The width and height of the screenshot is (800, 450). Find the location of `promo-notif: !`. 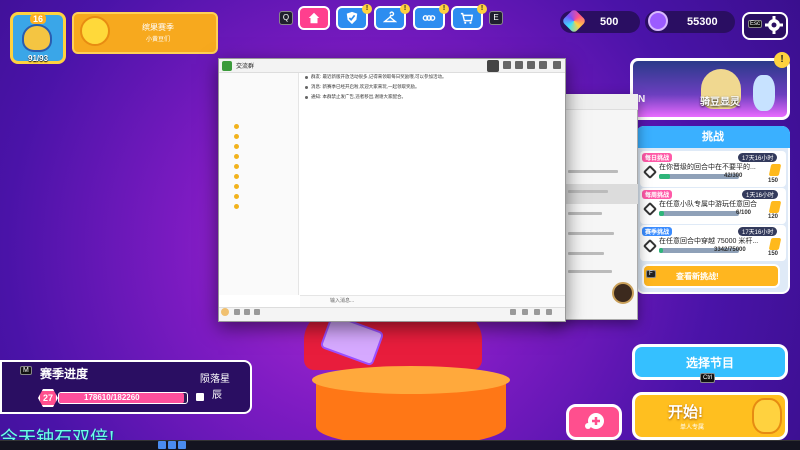

promo-notif: ! is located at coordinates (782, 60).